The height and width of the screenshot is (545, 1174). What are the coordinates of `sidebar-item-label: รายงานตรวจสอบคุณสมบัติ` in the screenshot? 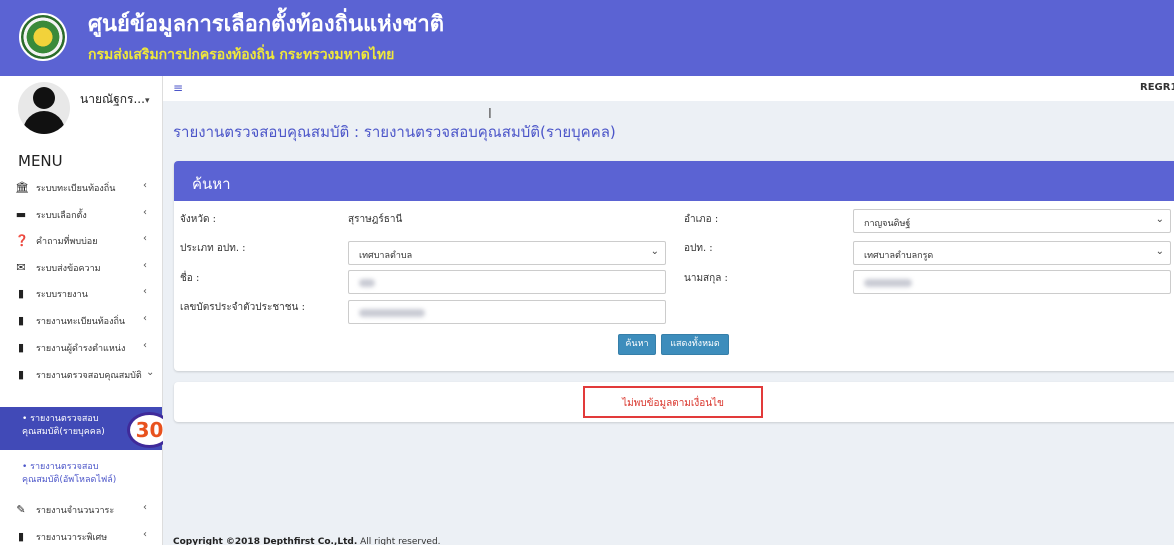 It's located at (89, 376).